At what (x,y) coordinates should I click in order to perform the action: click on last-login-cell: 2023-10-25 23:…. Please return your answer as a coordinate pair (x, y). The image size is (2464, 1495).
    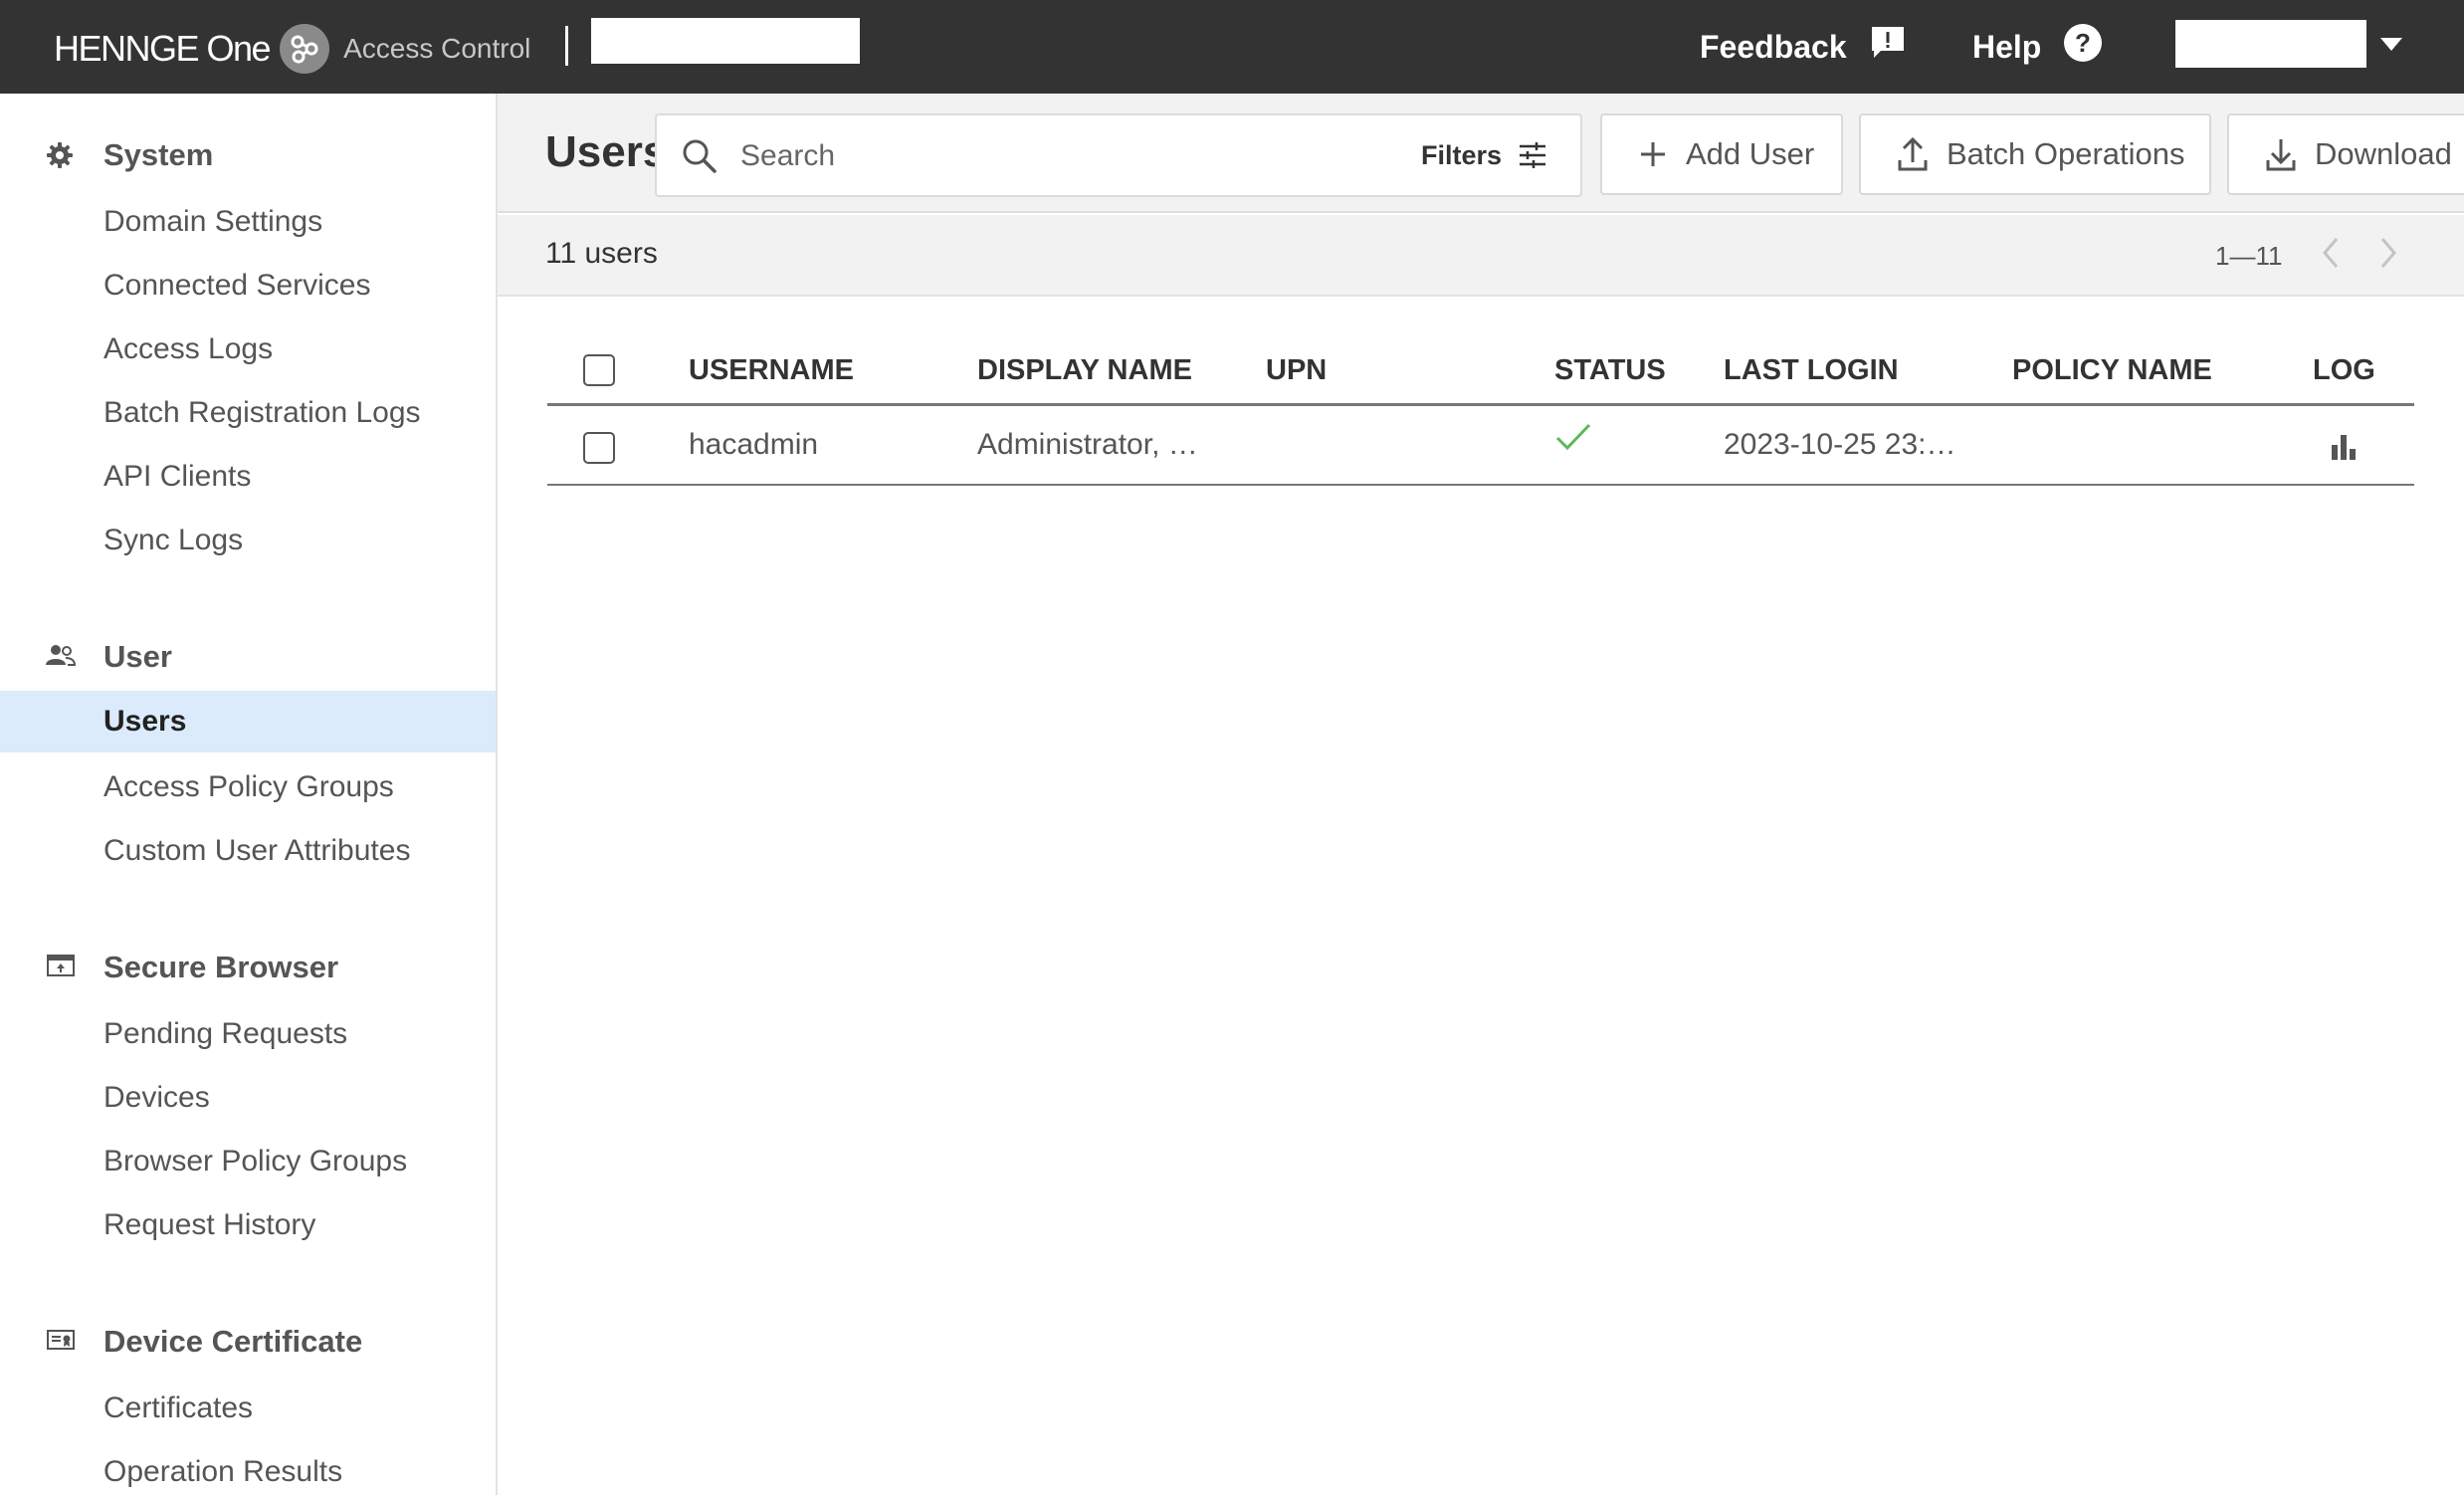
    Looking at the image, I should click on (1840, 445).